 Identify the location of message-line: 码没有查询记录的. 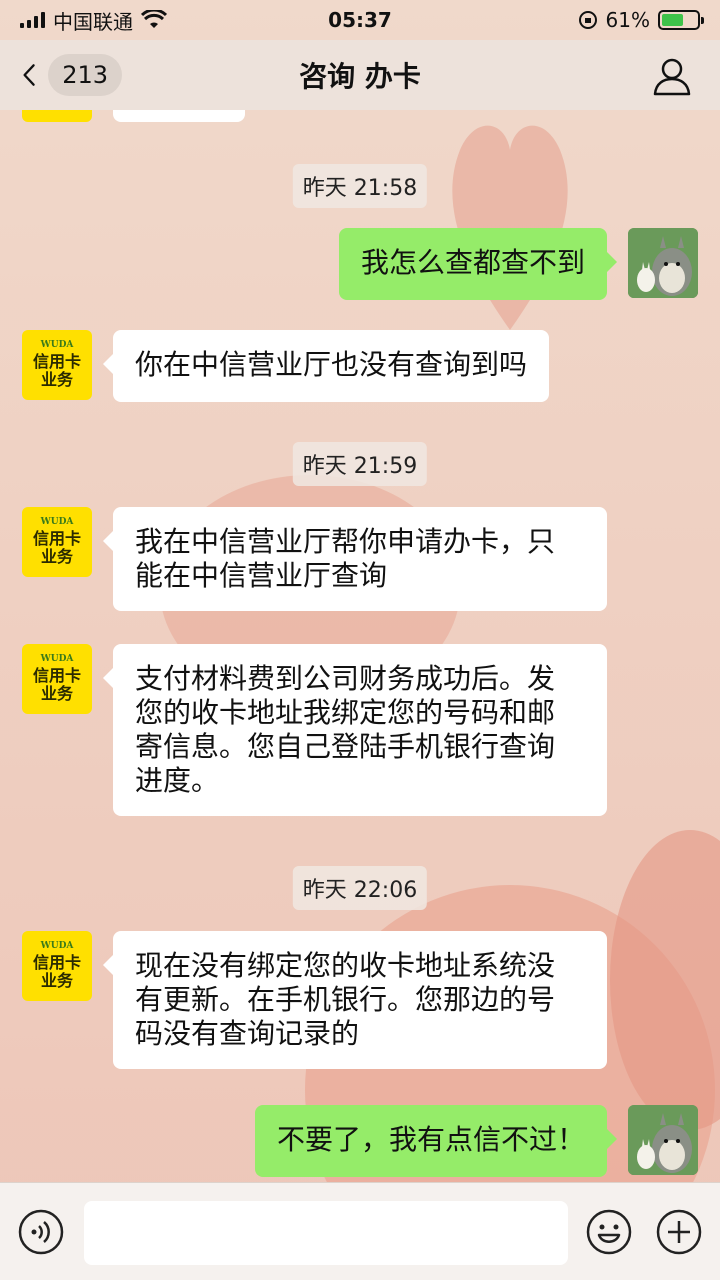
(247, 1033).